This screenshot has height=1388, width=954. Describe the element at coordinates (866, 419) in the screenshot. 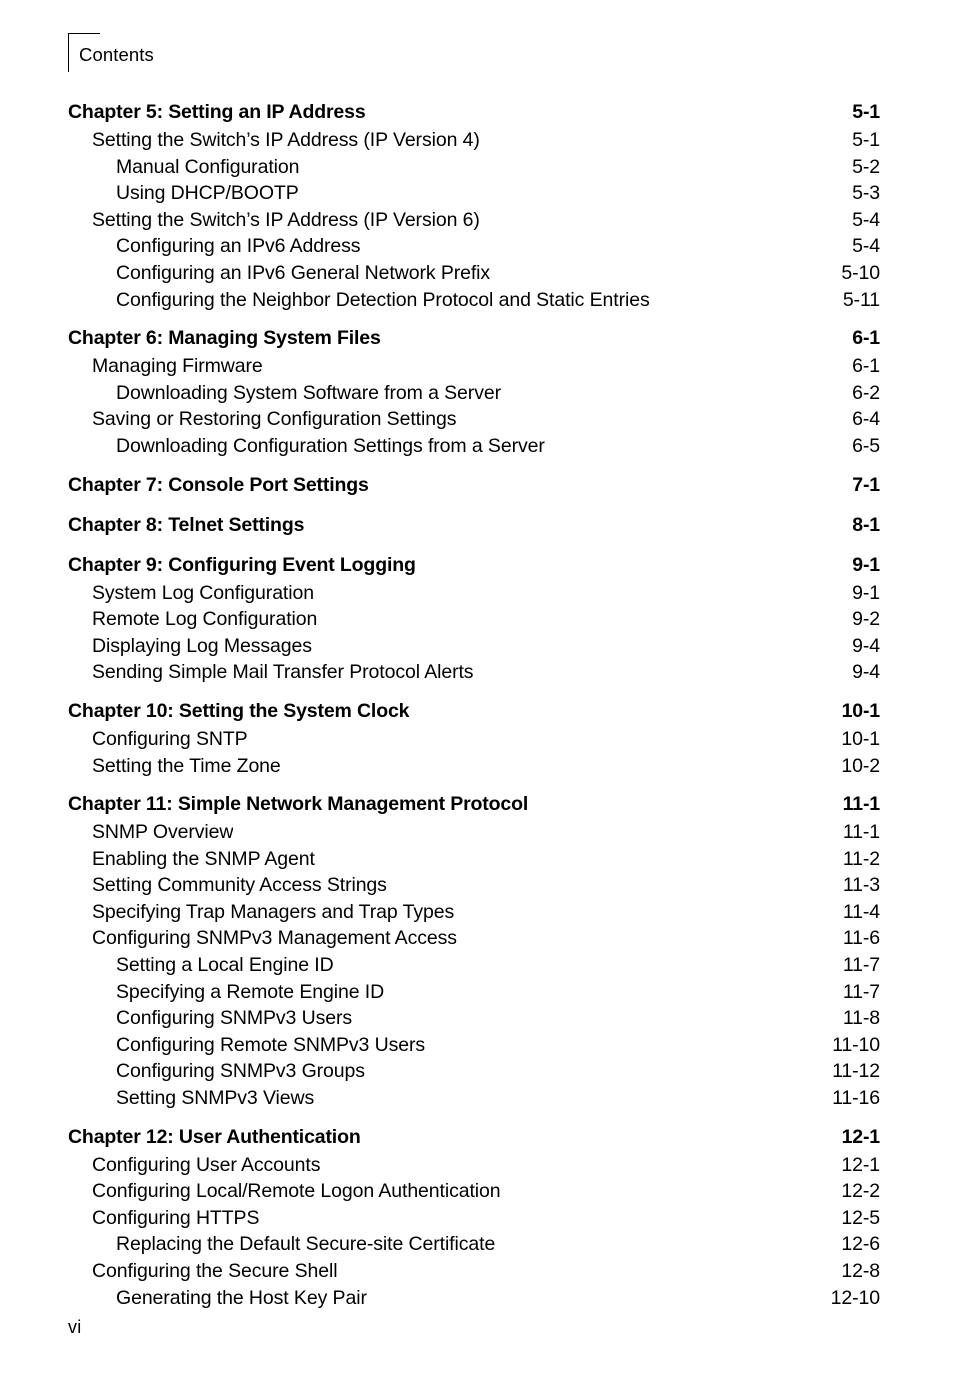

I see `toc-entry-page-number: 6-4` at that location.